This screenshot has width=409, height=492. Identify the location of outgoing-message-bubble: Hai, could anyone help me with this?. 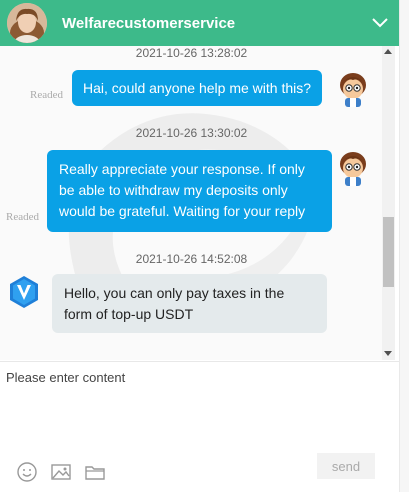
(197, 88).